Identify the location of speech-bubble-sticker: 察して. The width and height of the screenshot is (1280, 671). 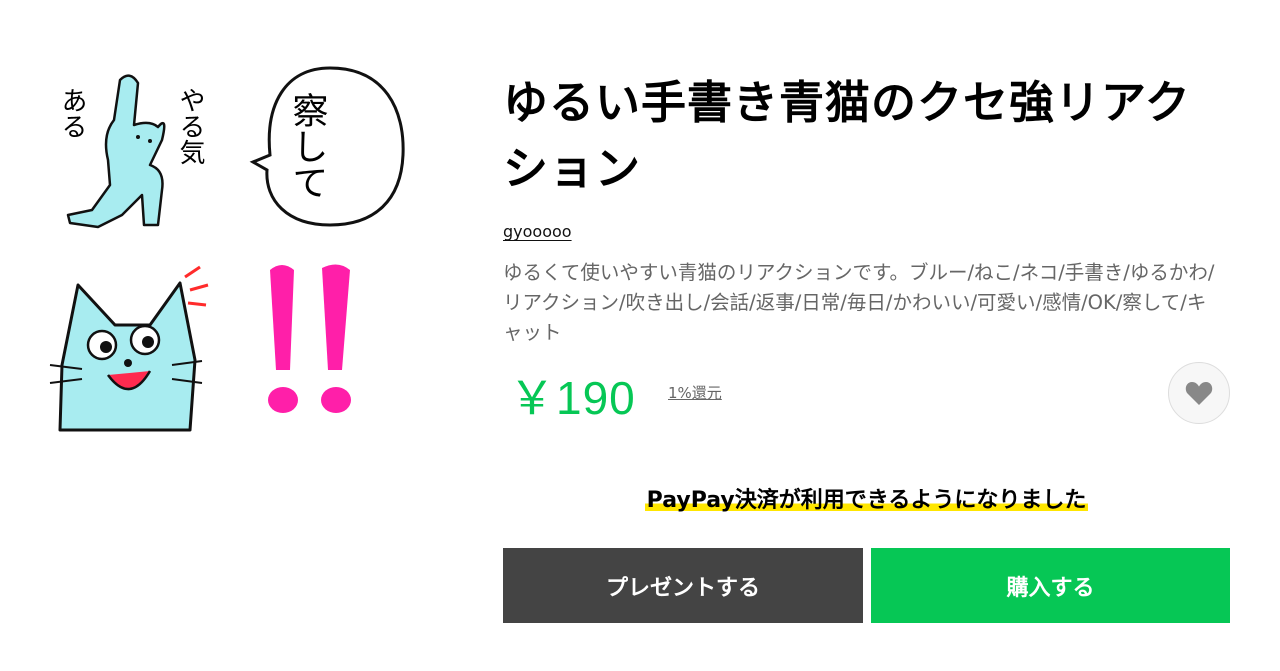
(330, 147).